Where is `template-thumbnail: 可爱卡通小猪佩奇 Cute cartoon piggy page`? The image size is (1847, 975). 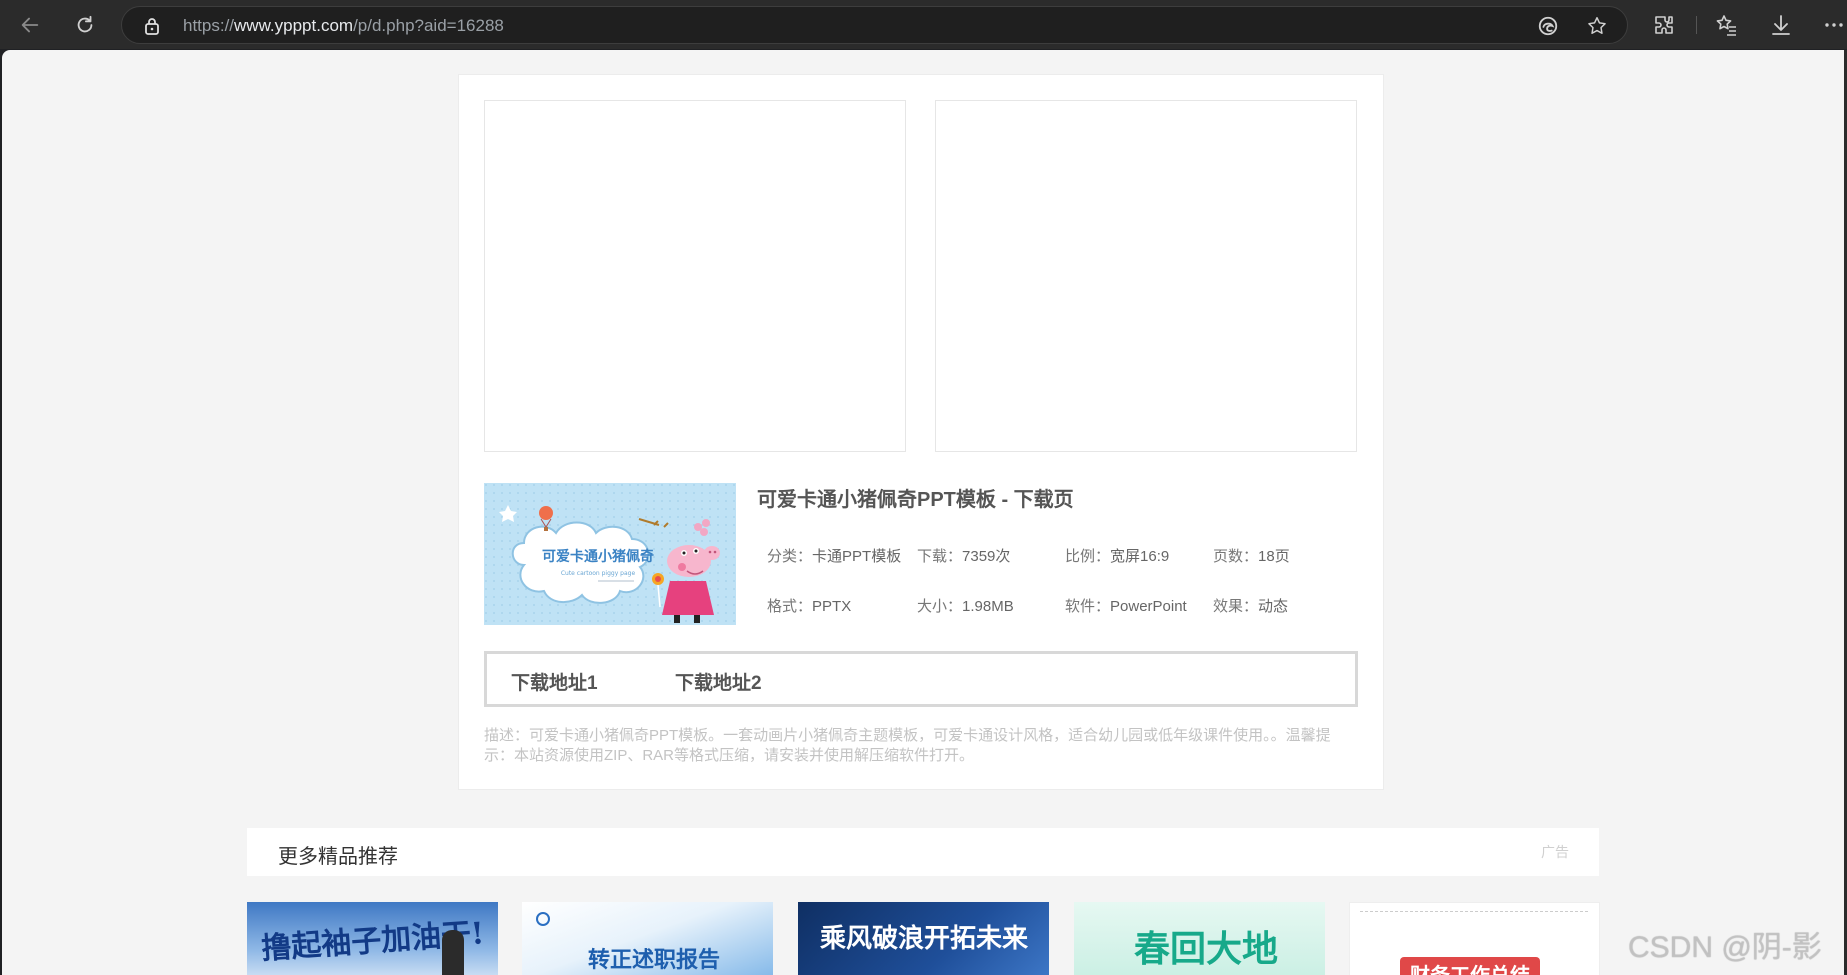 template-thumbnail: 可爱卡通小猪佩奇 Cute cartoon piggy page is located at coordinates (610, 554).